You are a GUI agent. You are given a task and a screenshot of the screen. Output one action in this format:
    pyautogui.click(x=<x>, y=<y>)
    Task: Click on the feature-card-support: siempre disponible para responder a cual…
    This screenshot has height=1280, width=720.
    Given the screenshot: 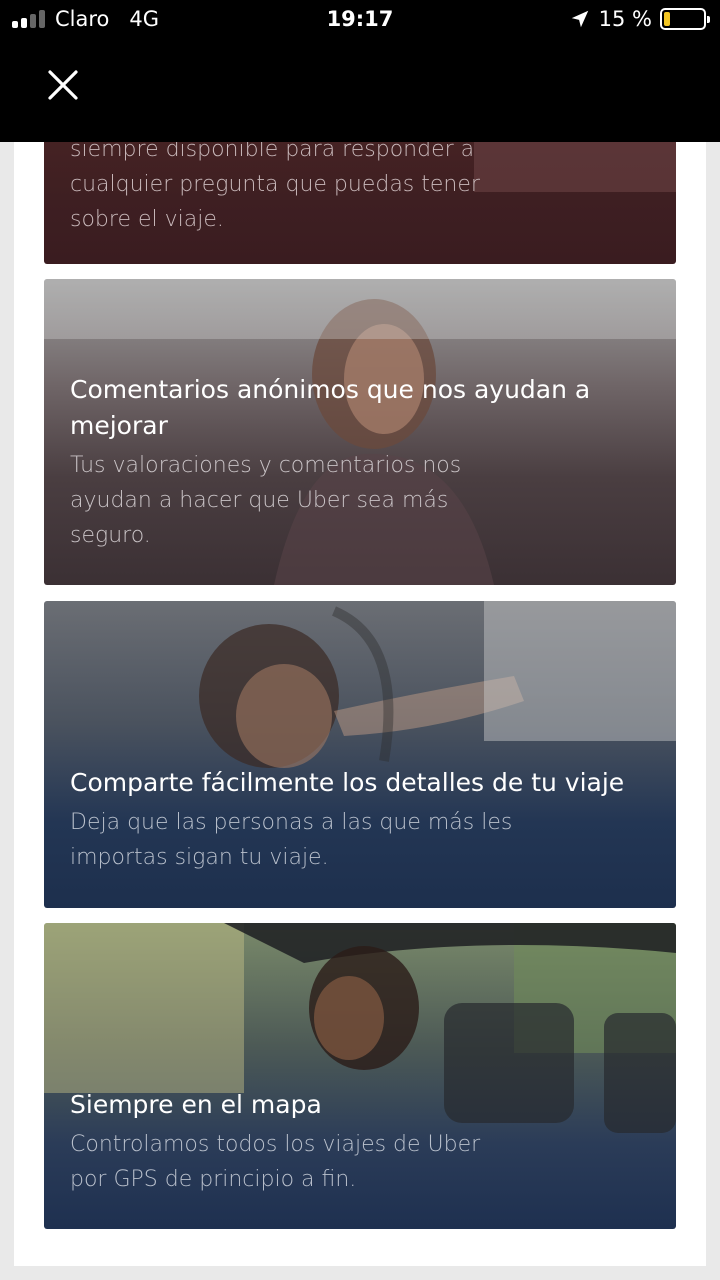 What is the action you would take?
    pyautogui.click(x=360, y=203)
    